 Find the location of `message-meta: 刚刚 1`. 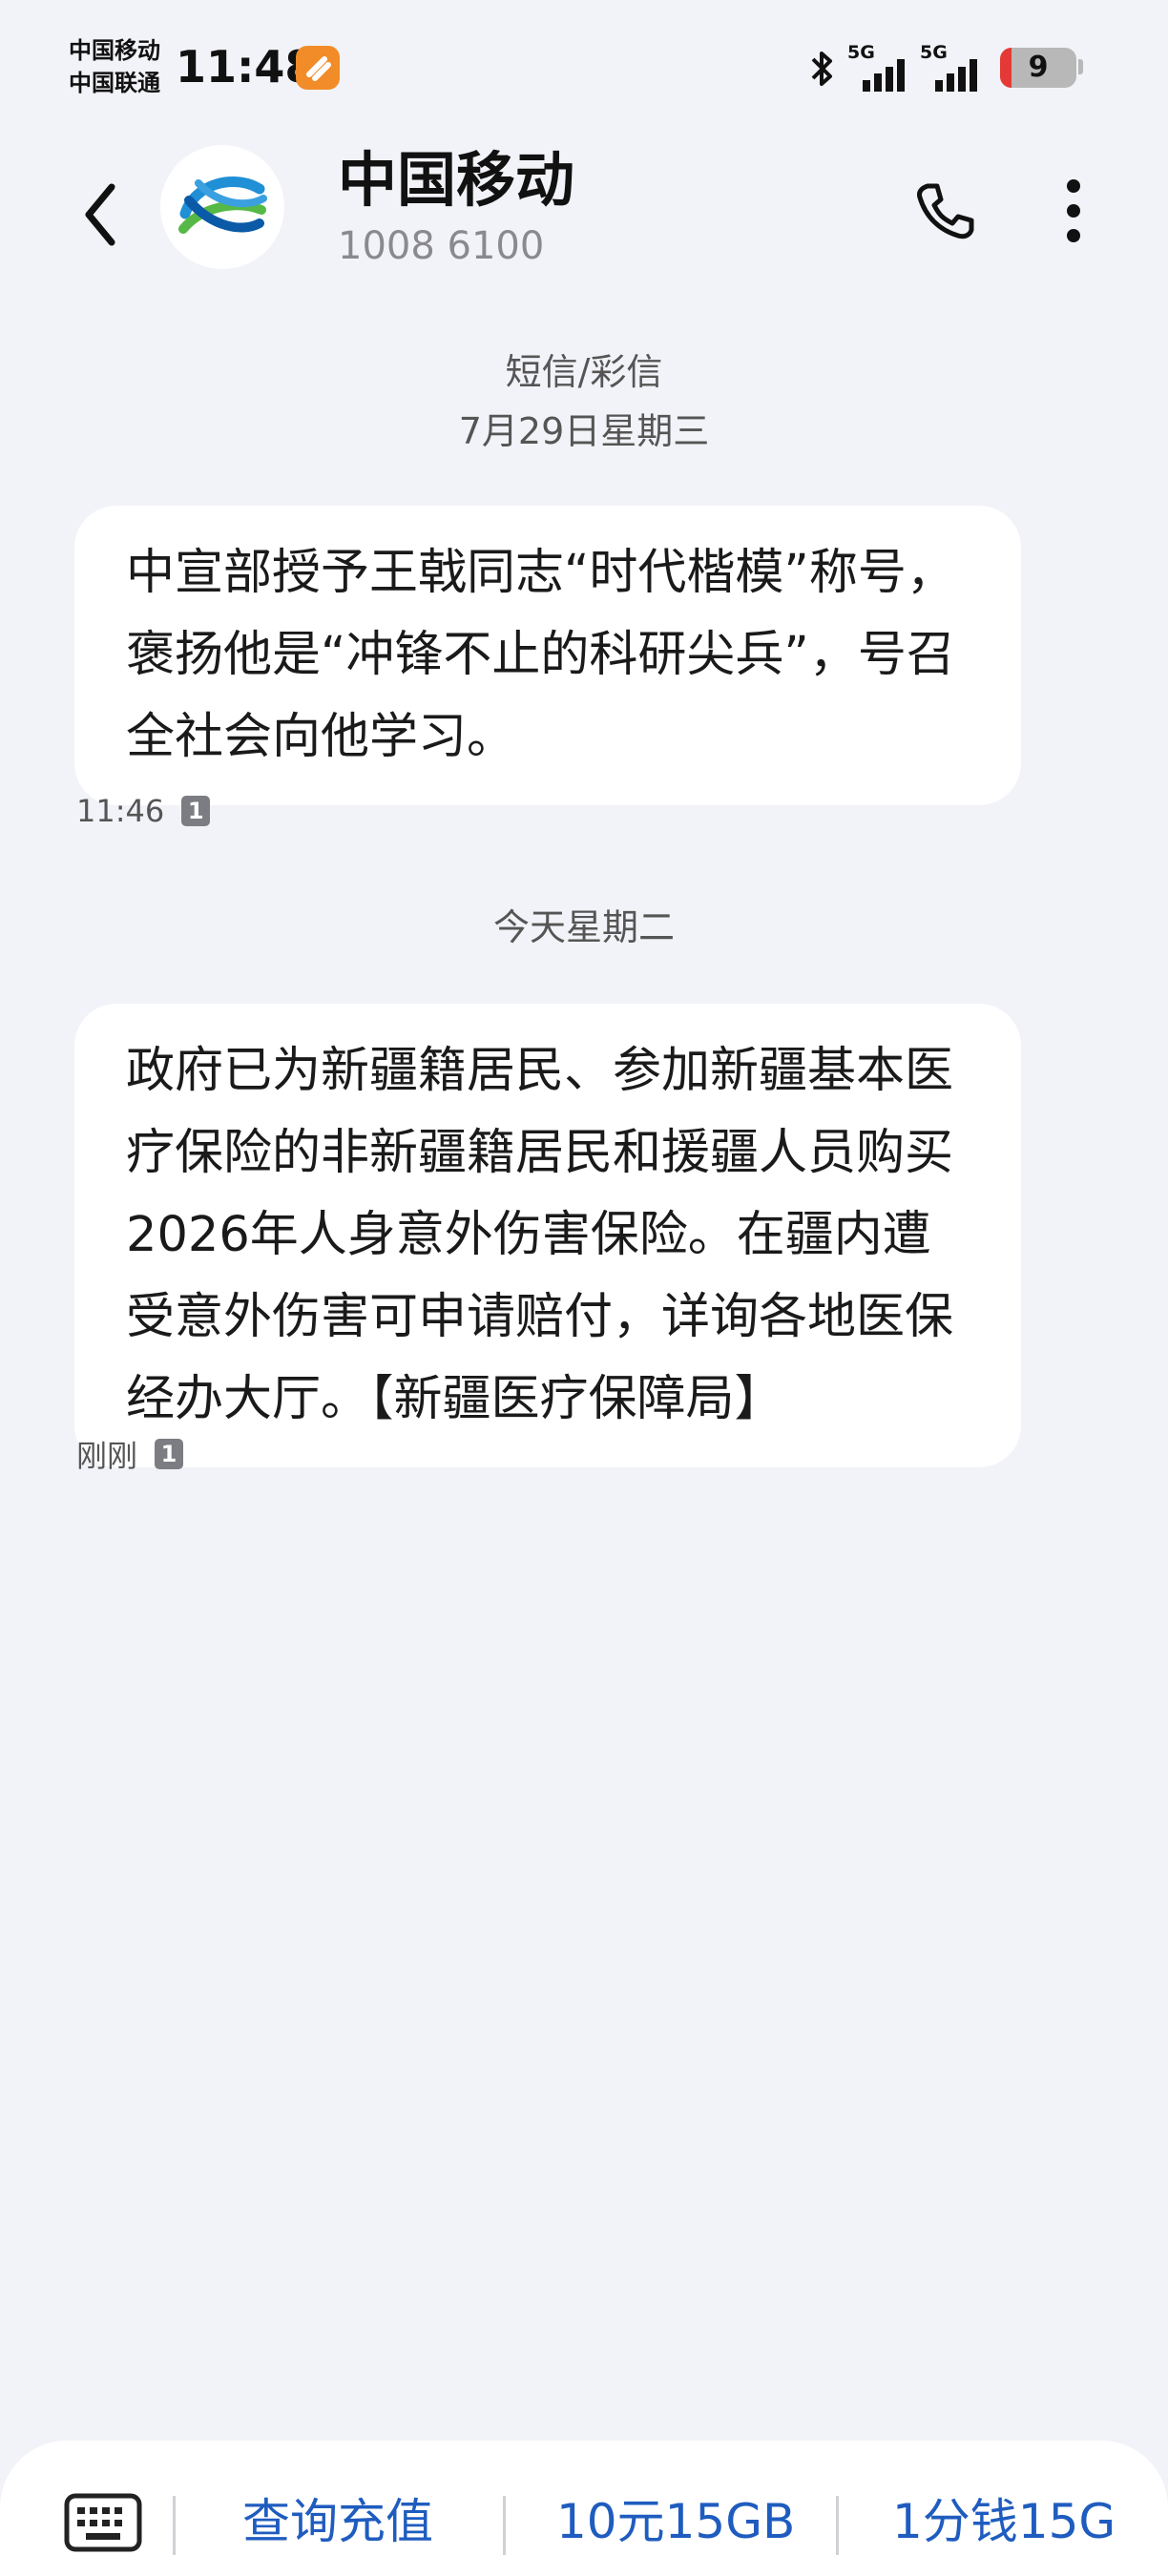

message-meta: 刚刚 1 is located at coordinates (130, 1454).